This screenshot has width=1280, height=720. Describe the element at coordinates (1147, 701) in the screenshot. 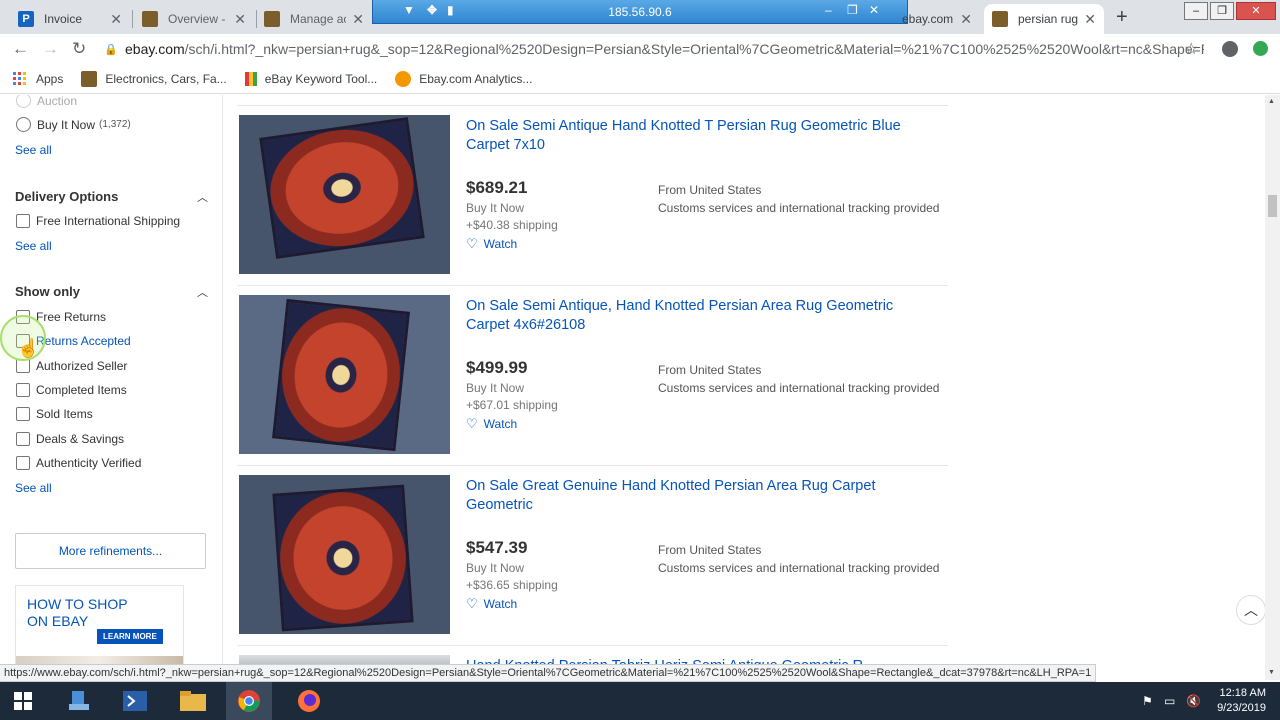

I see `security-flag-icon: ⚑` at that location.